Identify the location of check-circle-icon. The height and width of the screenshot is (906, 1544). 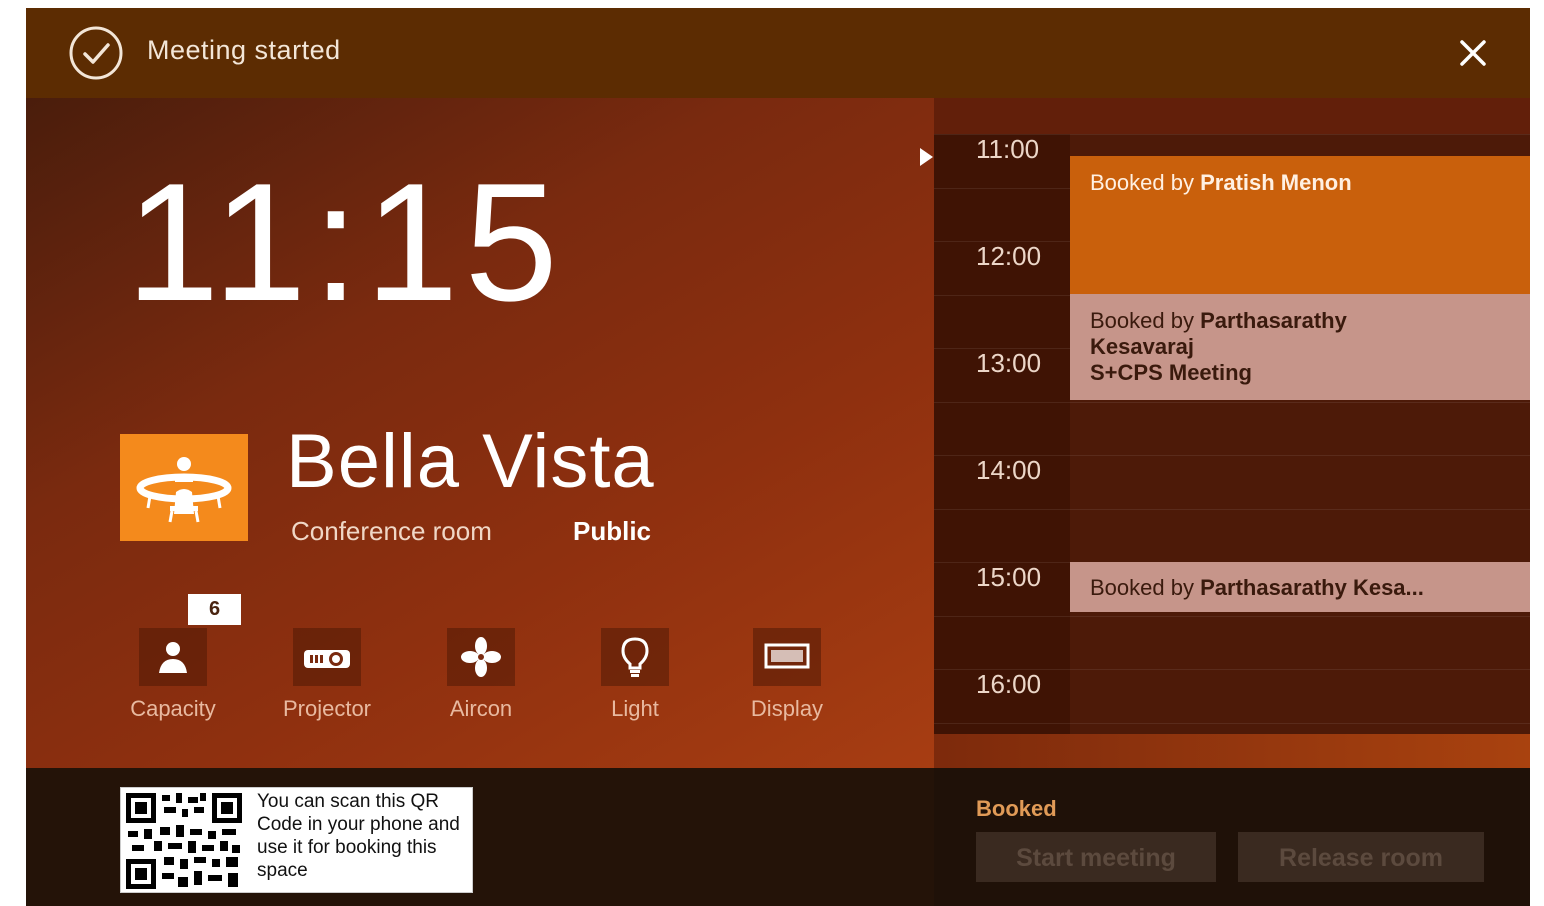
(96, 53).